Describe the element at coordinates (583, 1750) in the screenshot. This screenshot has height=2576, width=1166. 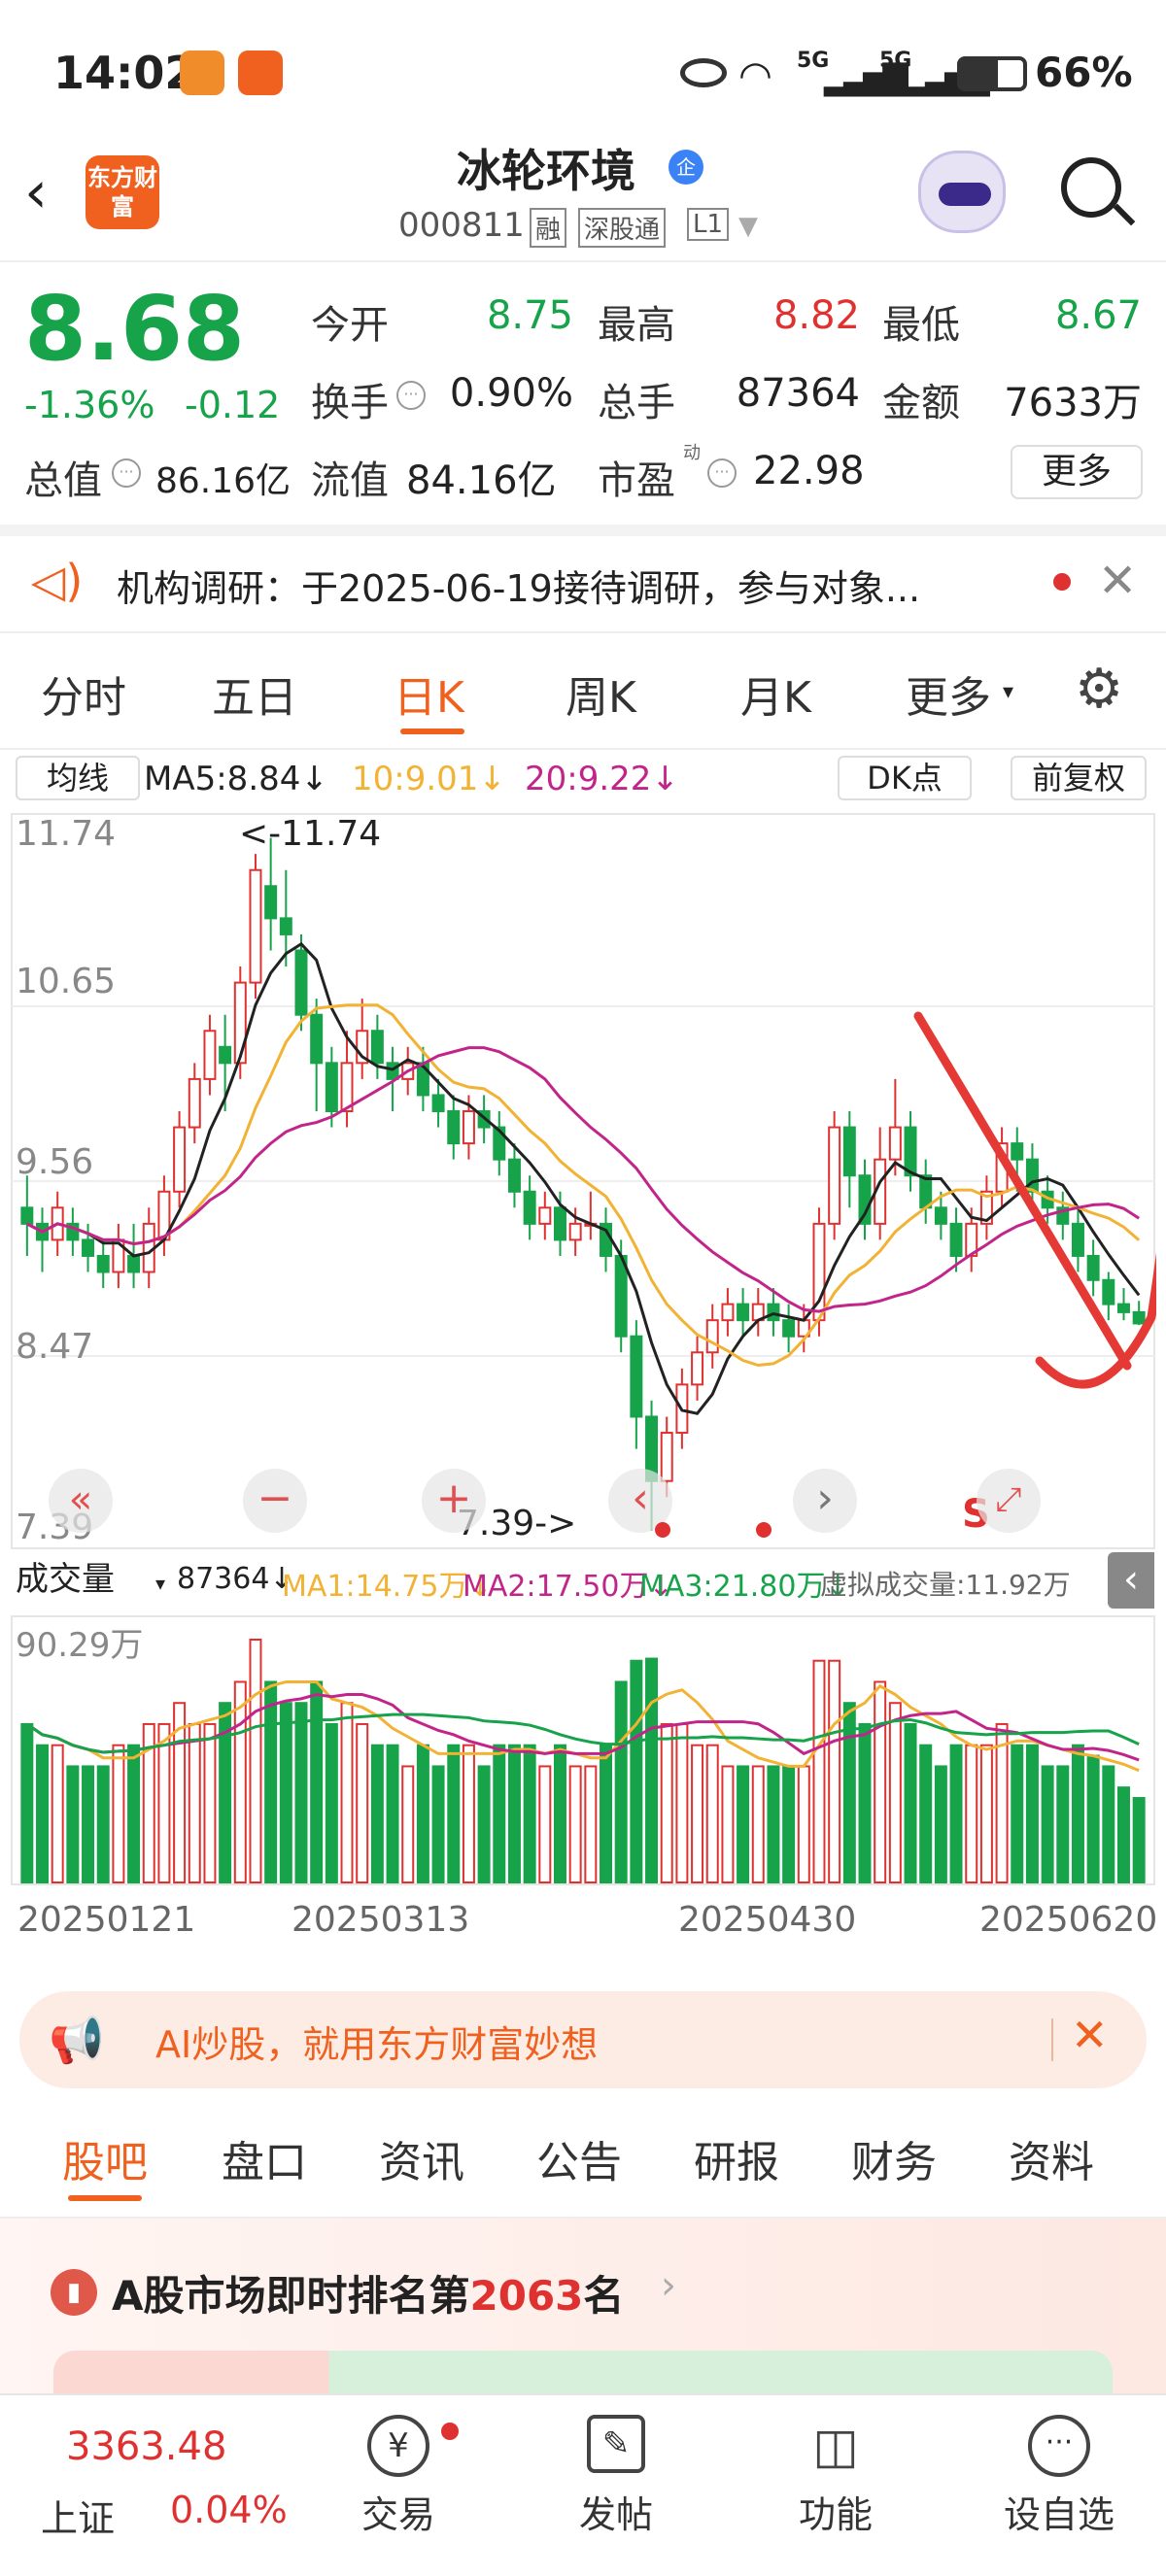
I see `volume-chart: 90.29万` at that location.